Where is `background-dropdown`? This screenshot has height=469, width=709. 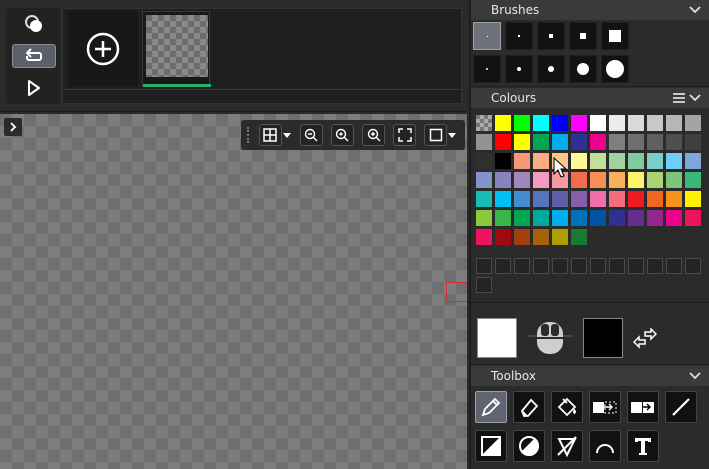 background-dropdown is located at coordinates (452, 135).